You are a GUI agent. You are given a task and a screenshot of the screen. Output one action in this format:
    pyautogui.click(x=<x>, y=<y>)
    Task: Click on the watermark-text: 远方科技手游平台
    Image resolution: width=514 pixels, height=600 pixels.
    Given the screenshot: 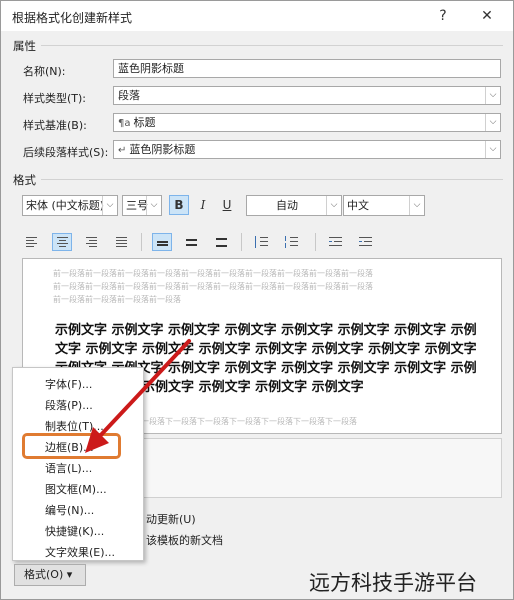 What is the action you would take?
    pyautogui.click(x=393, y=583)
    